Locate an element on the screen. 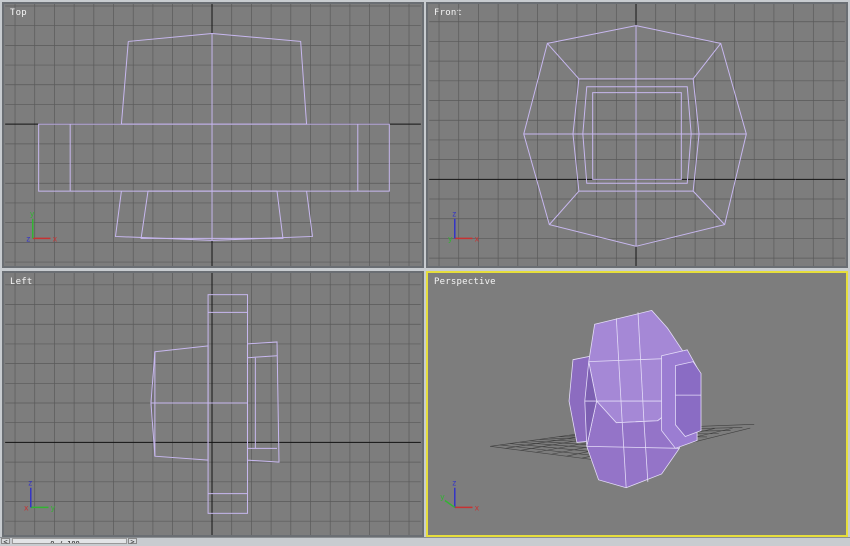 Image resolution: width=850 pixels, height=546 pixels. time-slider-next-button: > is located at coordinates (132, 541).